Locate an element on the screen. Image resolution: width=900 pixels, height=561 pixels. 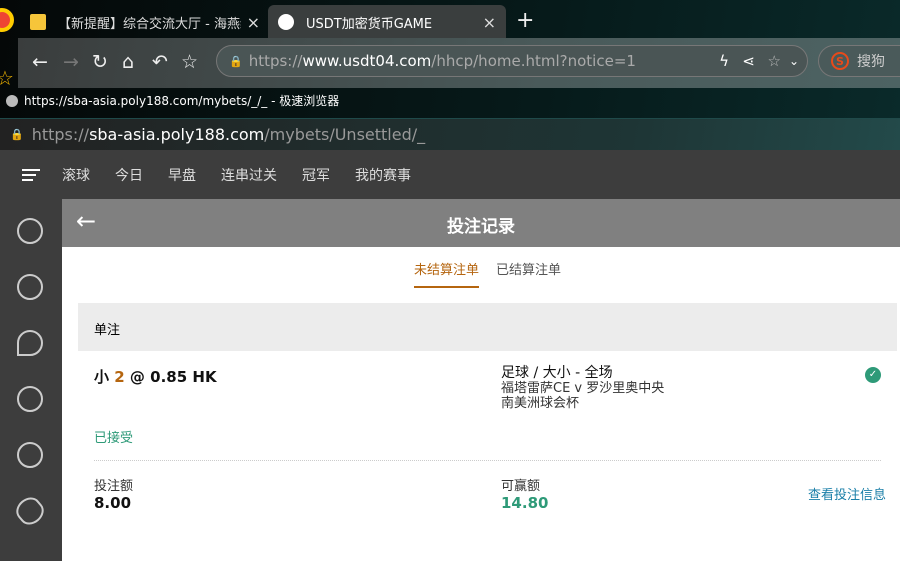
site-favicon-icon is located at coordinates (38, 22).